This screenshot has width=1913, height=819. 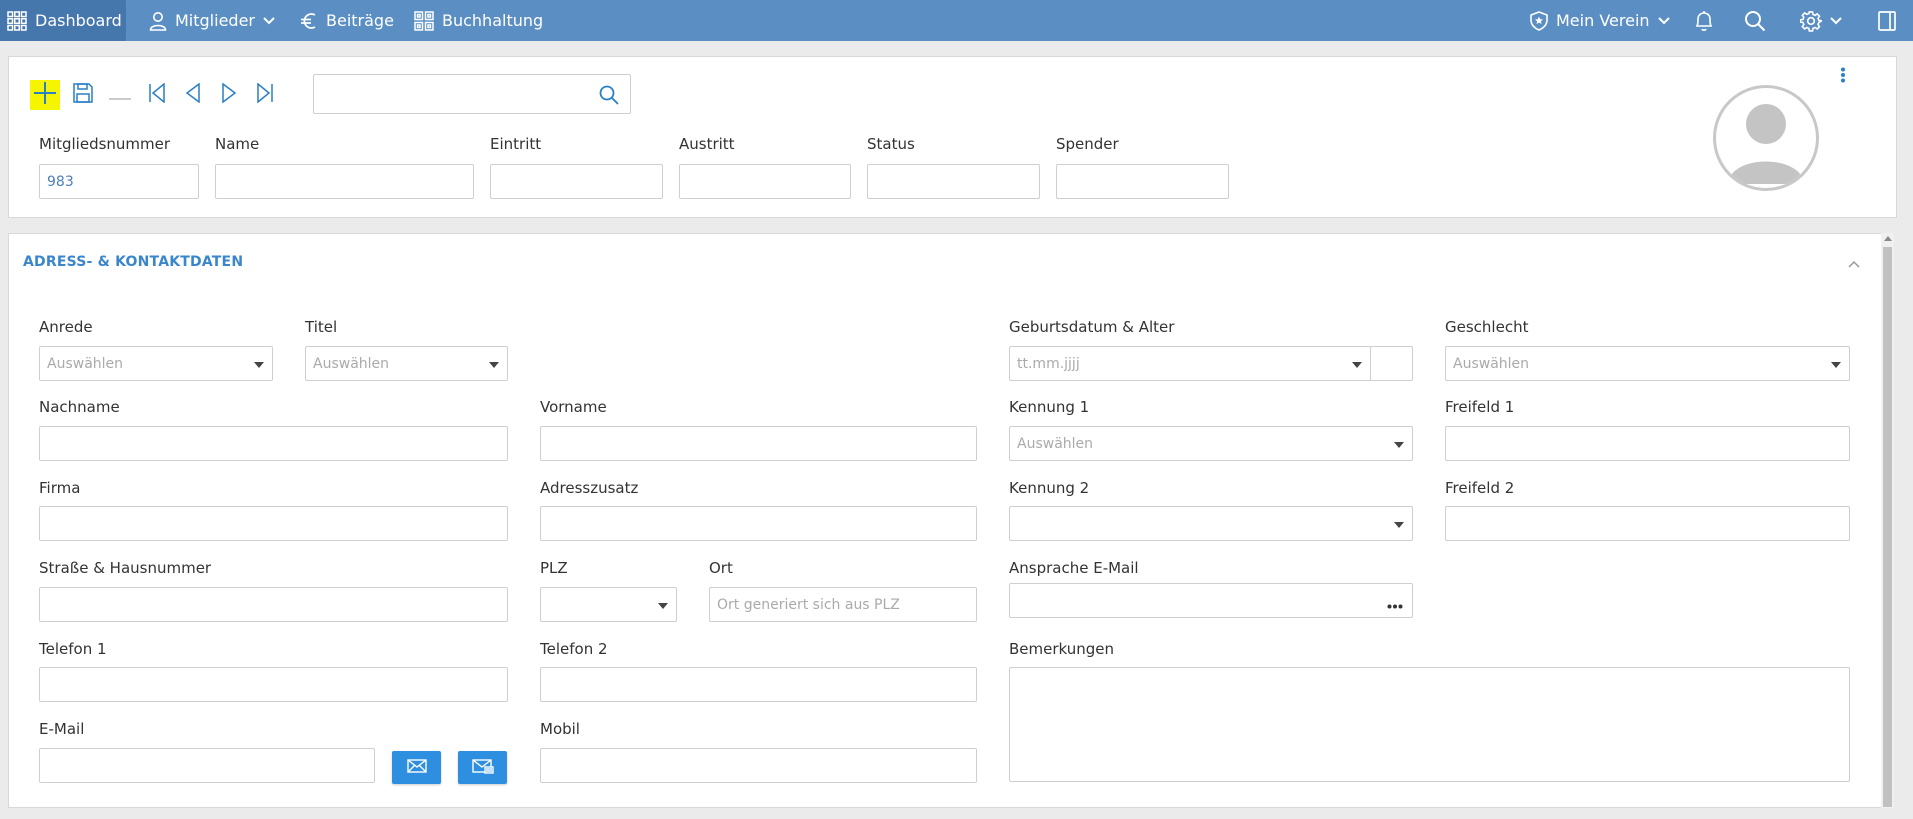 I want to click on label-titel: Titel, so click(x=321, y=327).